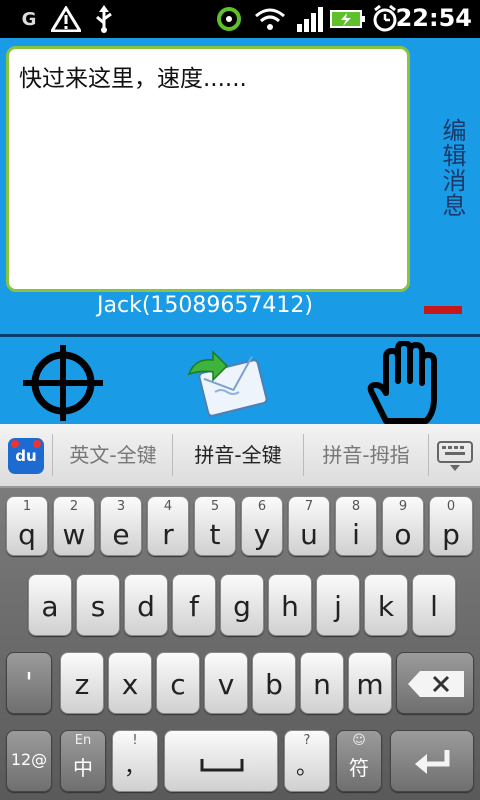 The image size is (480, 800). What do you see at coordinates (113, 455) in the screenshot?
I see `mode-english-full: 英文-全键` at bounding box center [113, 455].